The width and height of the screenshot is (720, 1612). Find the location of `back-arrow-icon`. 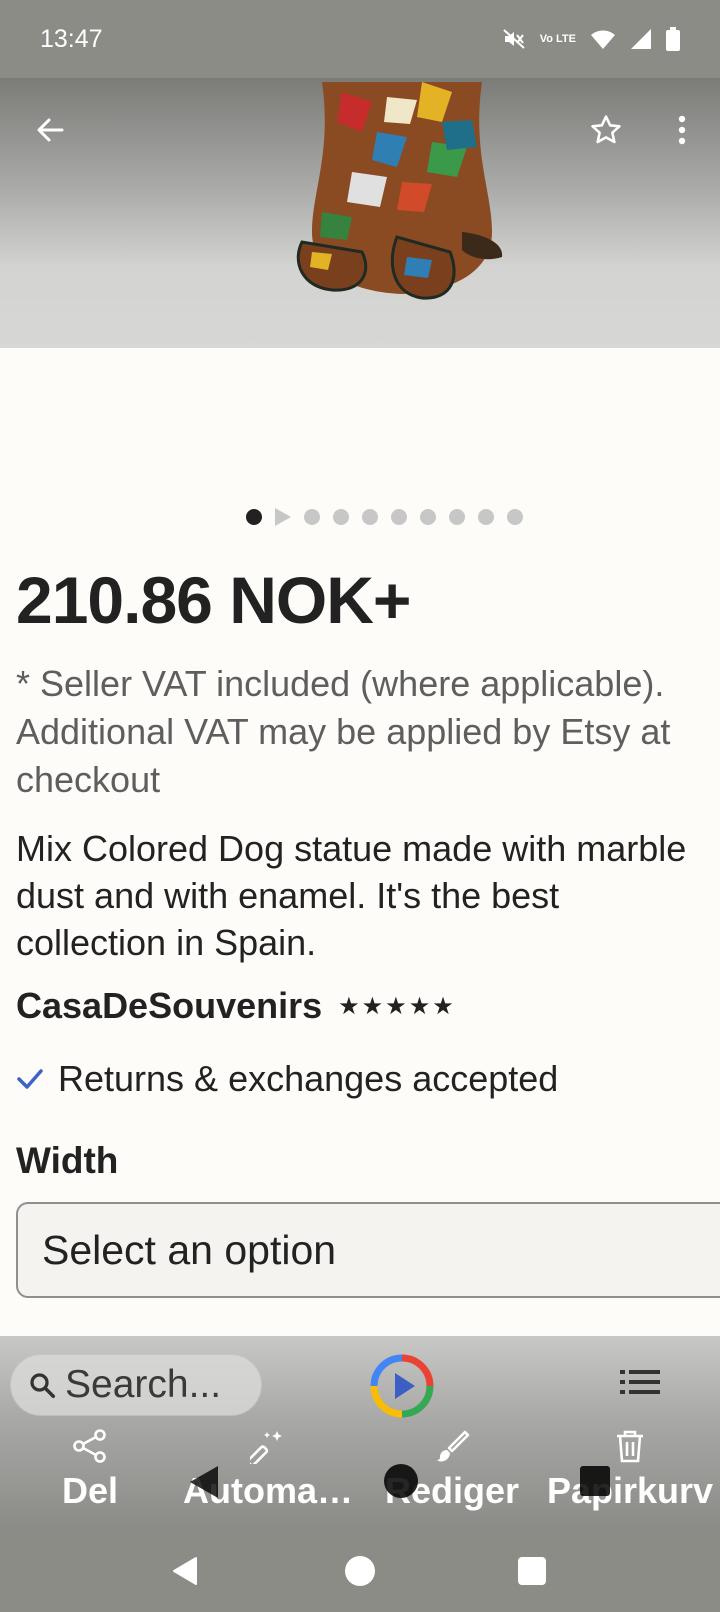

back-arrow-icon is located at coordinates (50, 130).